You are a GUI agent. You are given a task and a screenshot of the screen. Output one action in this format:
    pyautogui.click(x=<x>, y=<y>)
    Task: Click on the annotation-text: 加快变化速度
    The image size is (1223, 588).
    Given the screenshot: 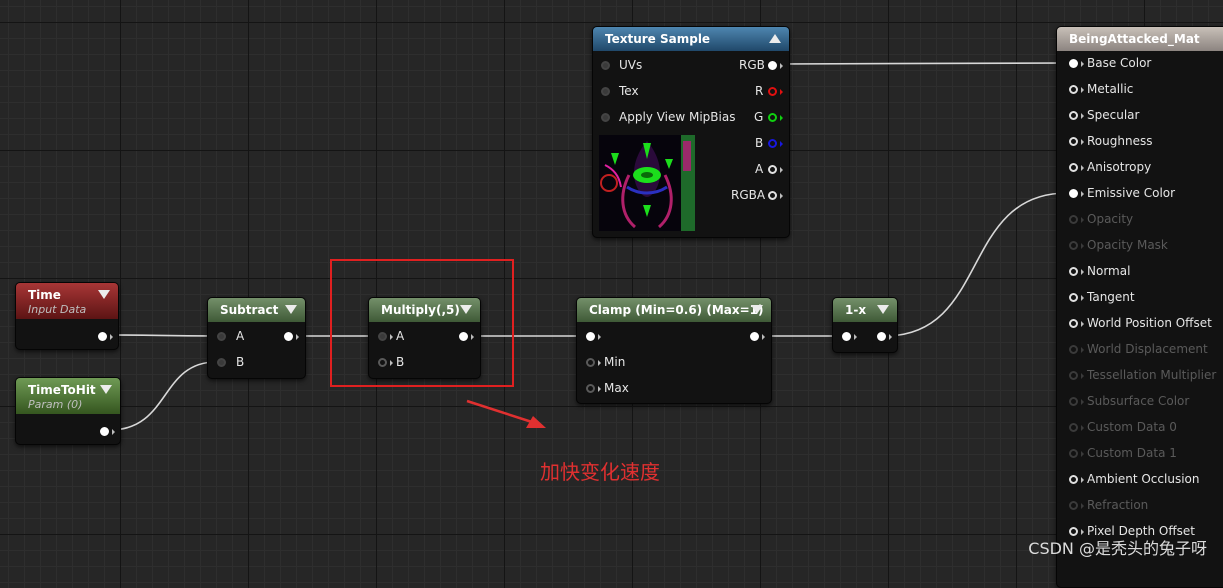 What is the action you would take?
    pyautogui.click(x=600, y=472)
    